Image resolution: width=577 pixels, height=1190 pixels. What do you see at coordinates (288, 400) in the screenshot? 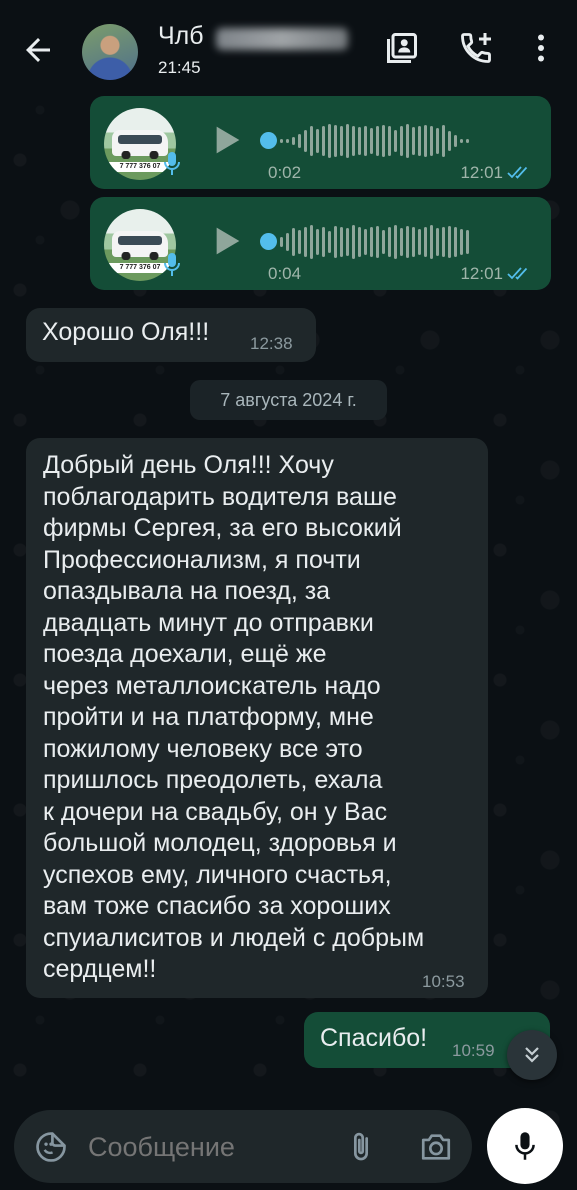
I see `date-separator: 7 августа 2024 г.` at bounding box center [288, 400].